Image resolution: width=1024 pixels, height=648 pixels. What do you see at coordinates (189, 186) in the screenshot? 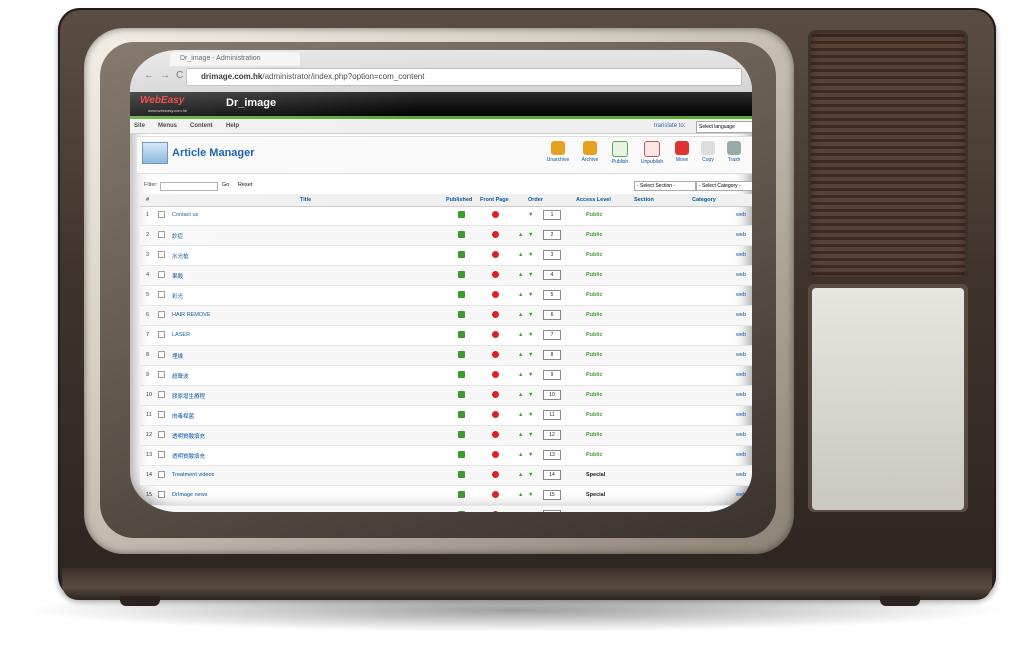
I see `filter-input` at bounding box center [189, 186].